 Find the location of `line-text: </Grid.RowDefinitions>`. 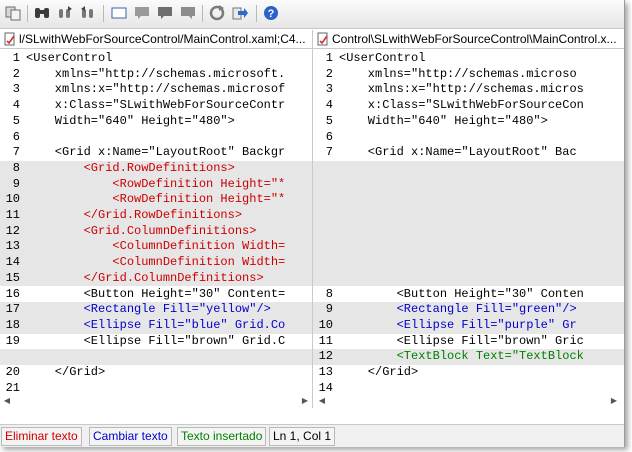

line-text: </Grid.RowDefinitions> is located at coordinates (134, 215).